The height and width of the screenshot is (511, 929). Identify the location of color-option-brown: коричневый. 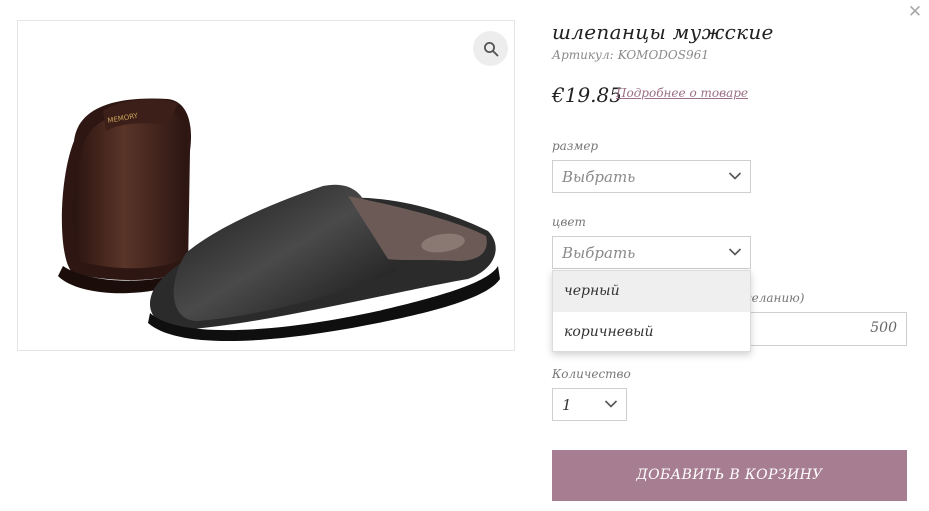
(651, 332).